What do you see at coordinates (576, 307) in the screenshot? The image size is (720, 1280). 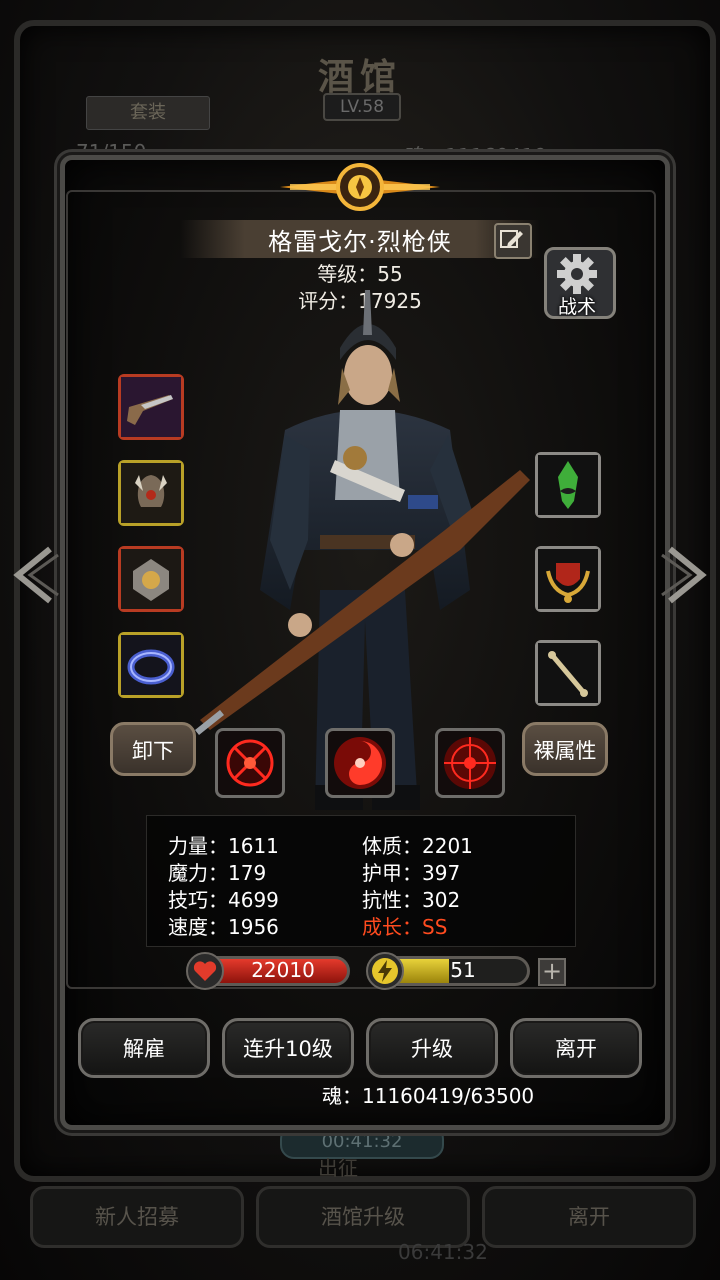 I see `tactics-label: 战术` at bounding box center [576, 307].